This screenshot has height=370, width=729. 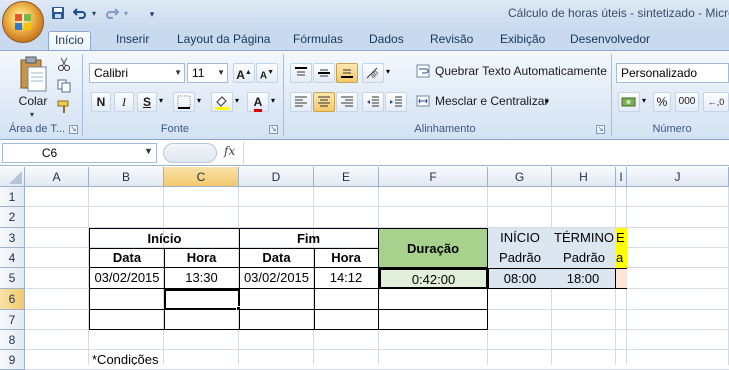 What do you see at coordinates (161, 100) in the screenshot?
I see `underline-dropdown-icon: ▾` at bounding box center [161, 100].